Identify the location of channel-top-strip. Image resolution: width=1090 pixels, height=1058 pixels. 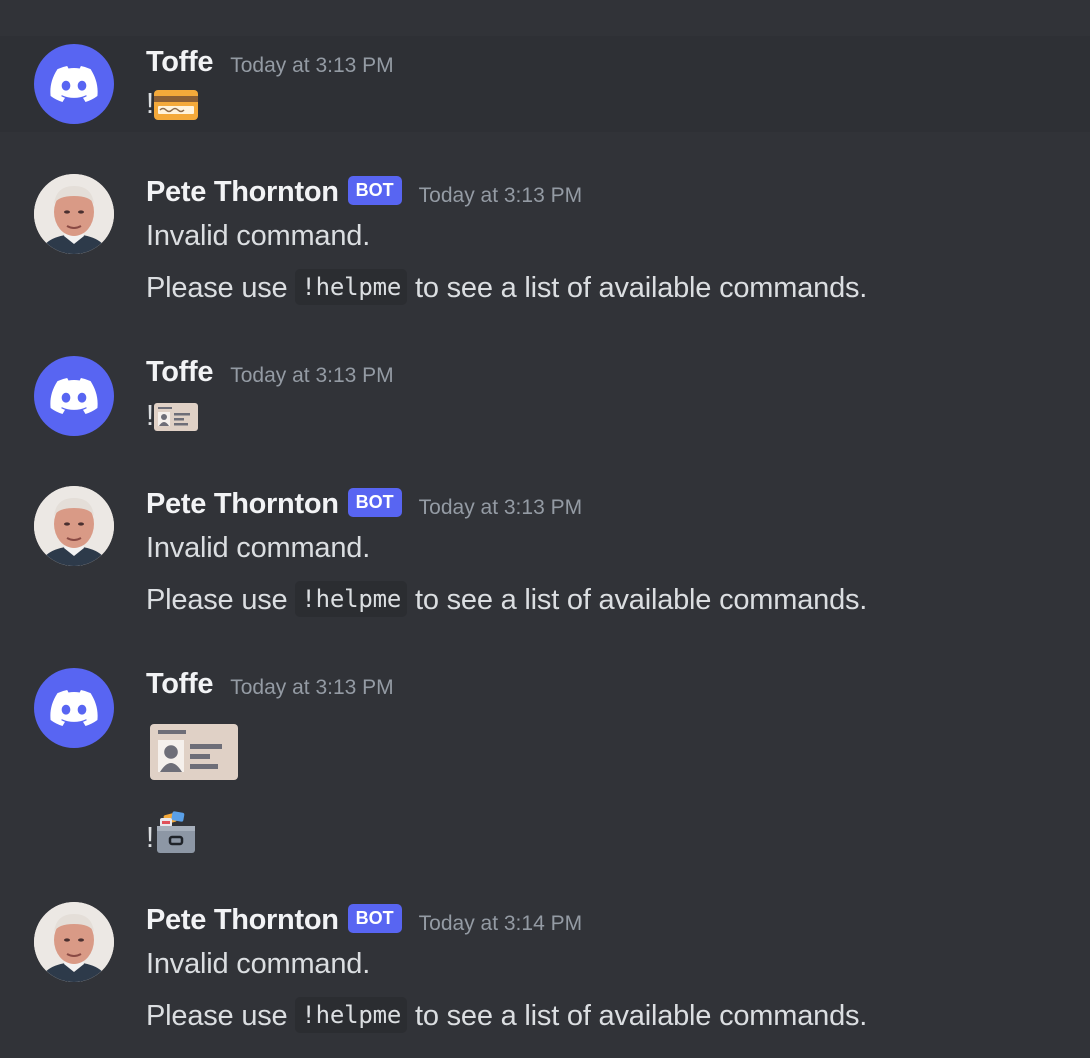
(545, 18).